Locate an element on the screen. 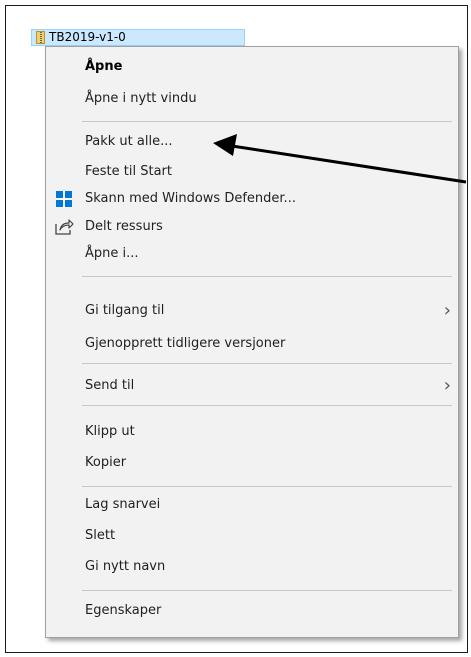 Image resolution: width=471 pixels, height=657 pixels. annotation-arrow-head is located at coordinates (225, 145).